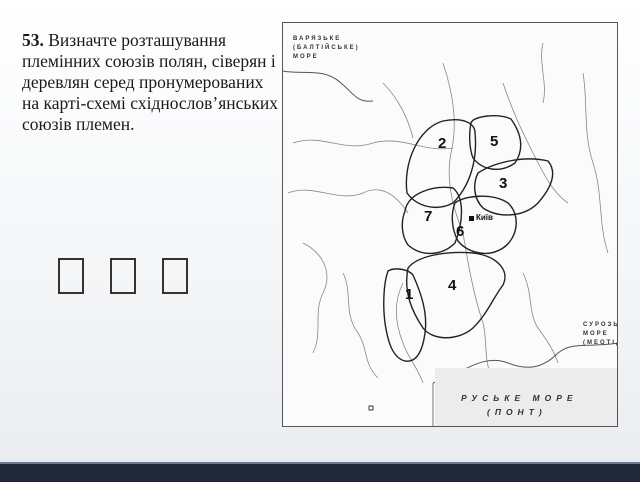  What do you see at coordinates (320, 472) in the screenshot?
I see `footer-bar` at bounding box center [320, 472].